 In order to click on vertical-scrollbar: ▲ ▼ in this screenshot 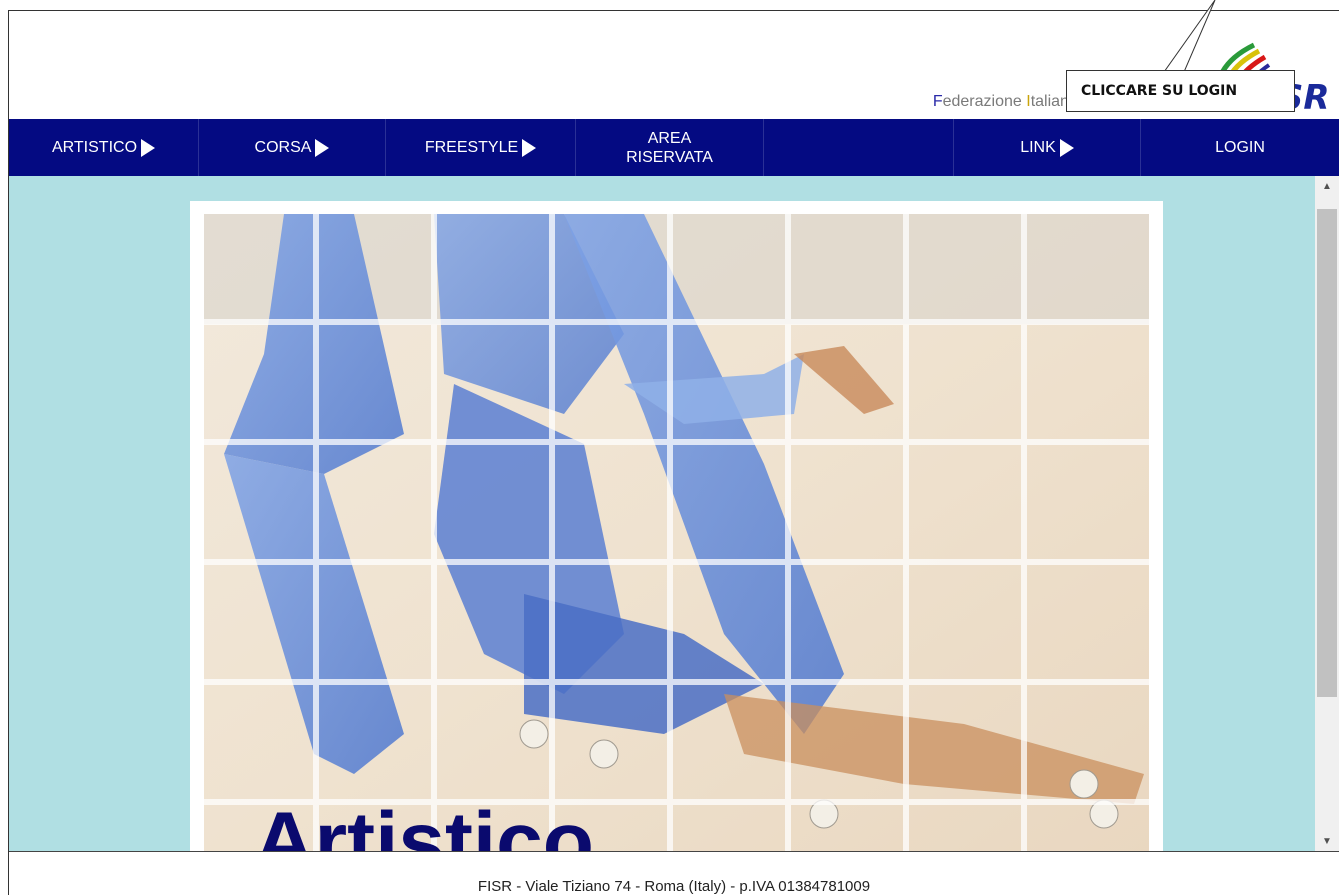, I will do `click(1327, 513)`.